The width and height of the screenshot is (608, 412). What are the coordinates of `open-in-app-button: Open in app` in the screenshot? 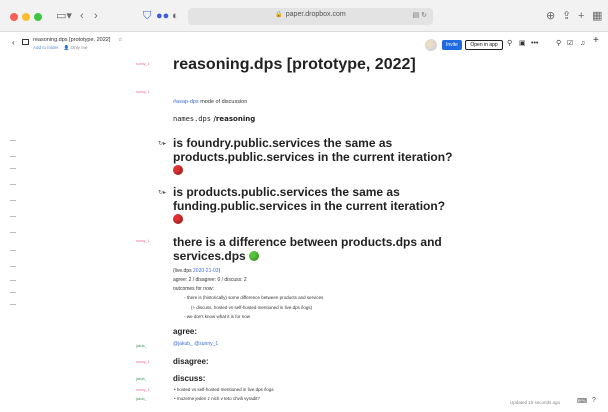 It's located at (484, 45).